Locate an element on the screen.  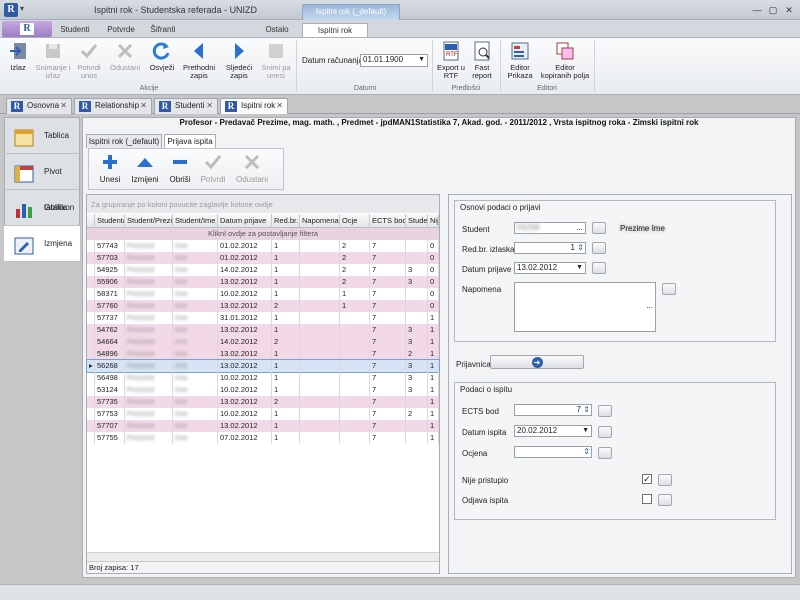
table-cell: 10.02.2012 is located at coordinates (245, 390).